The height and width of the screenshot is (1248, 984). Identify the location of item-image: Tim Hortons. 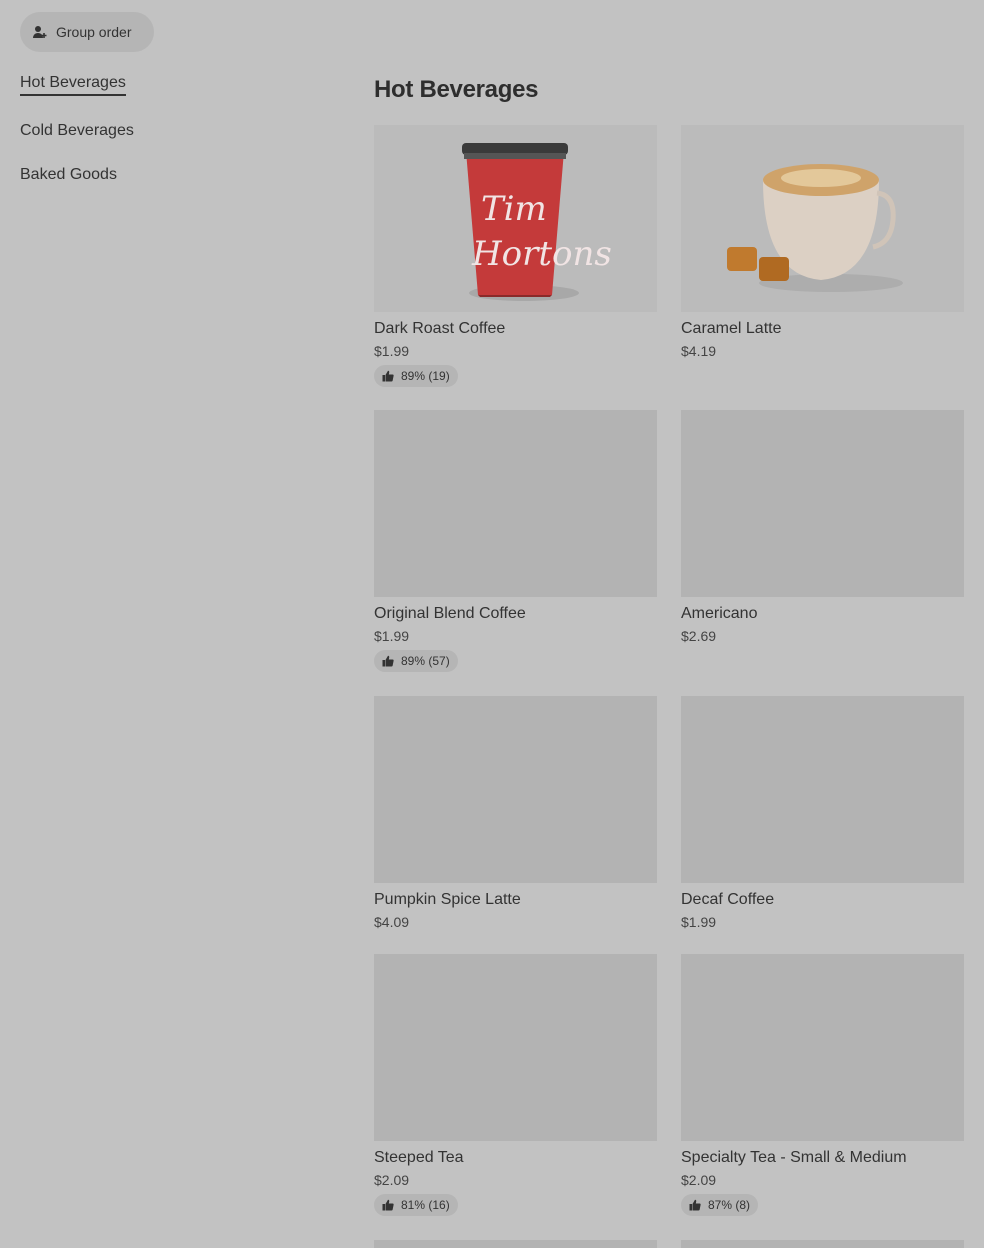
(515, 218).